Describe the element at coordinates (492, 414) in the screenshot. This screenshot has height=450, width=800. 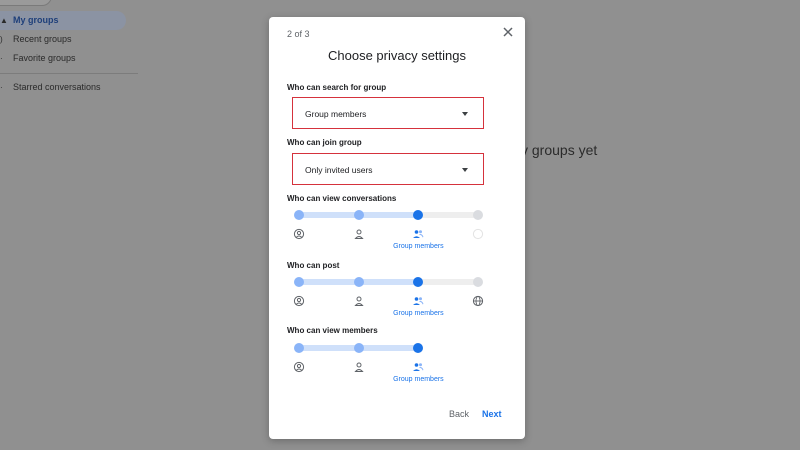
I see `next-button: Next` at that location.